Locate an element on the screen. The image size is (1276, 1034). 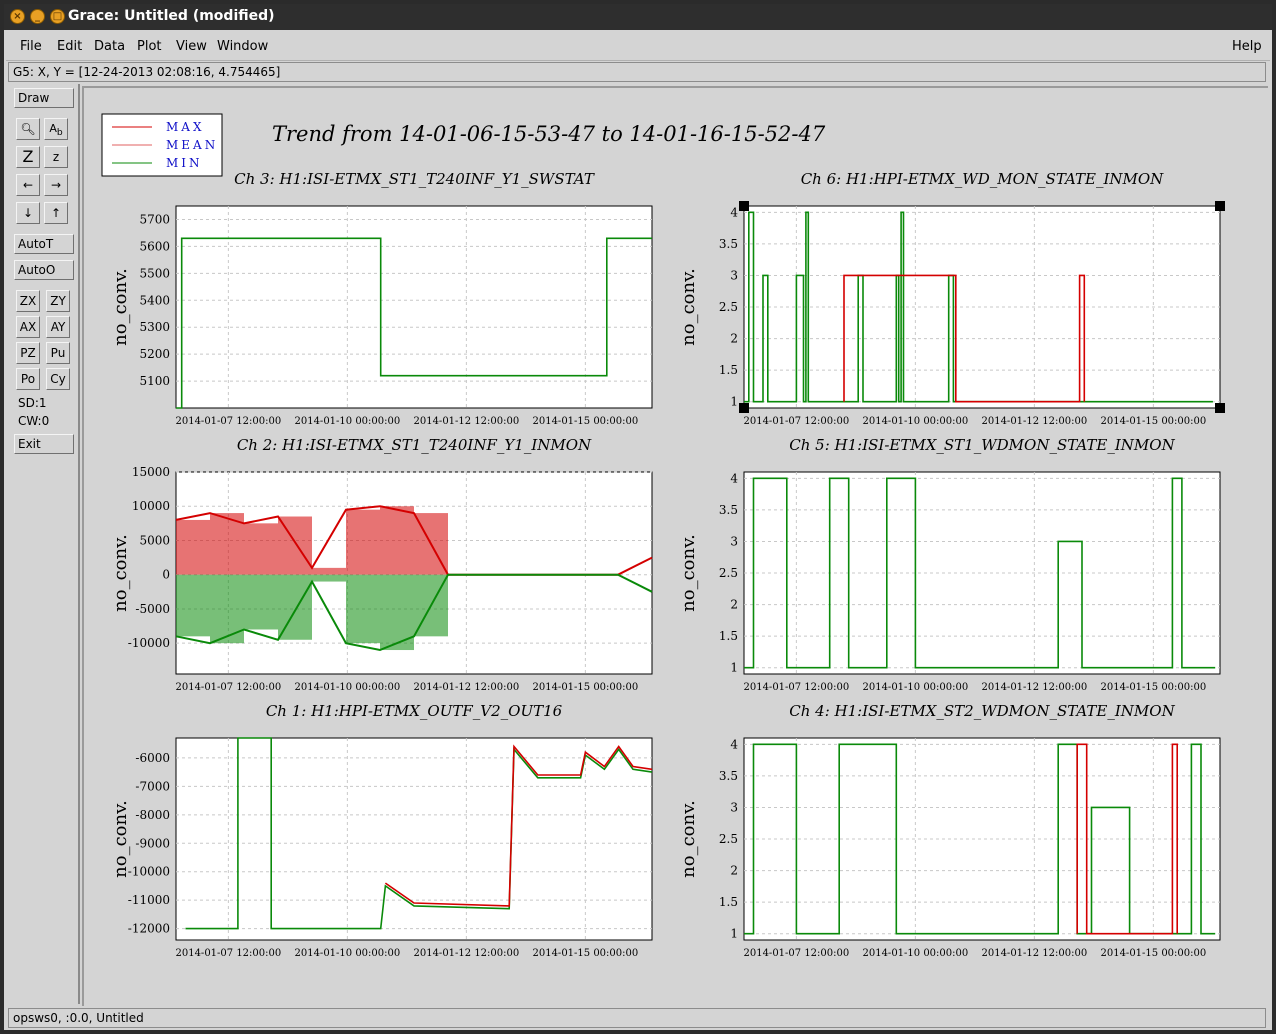
pan-left-button: ← is located at coordinates (28, 185).